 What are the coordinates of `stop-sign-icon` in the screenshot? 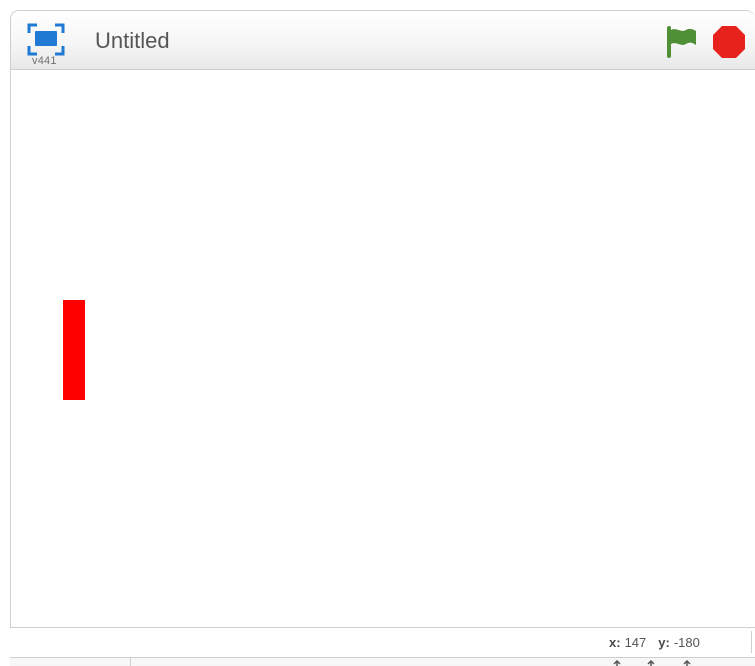 It's located at (729, 42).